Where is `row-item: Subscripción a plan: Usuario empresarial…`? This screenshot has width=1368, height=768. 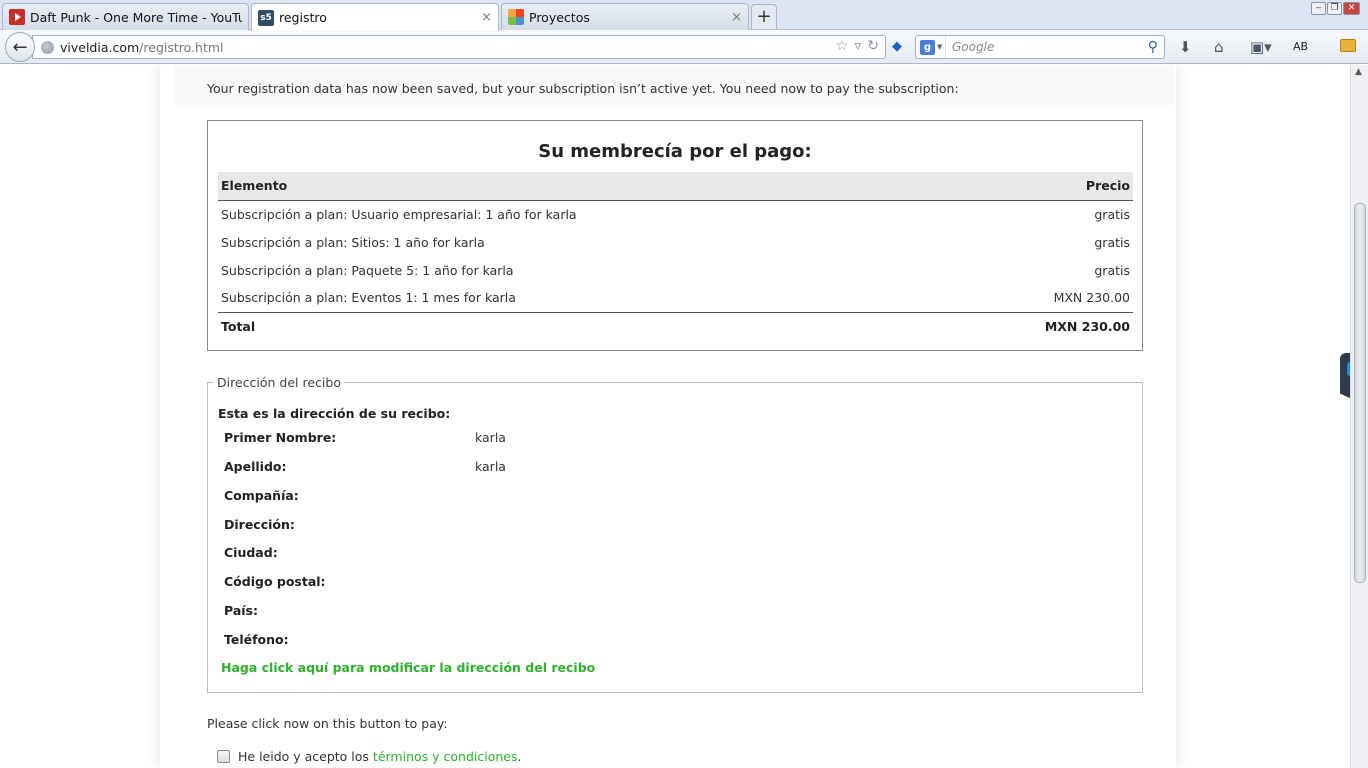 row-item: Subscripción a plan: Usuario empresarial… is located at coordinates (399, 214).